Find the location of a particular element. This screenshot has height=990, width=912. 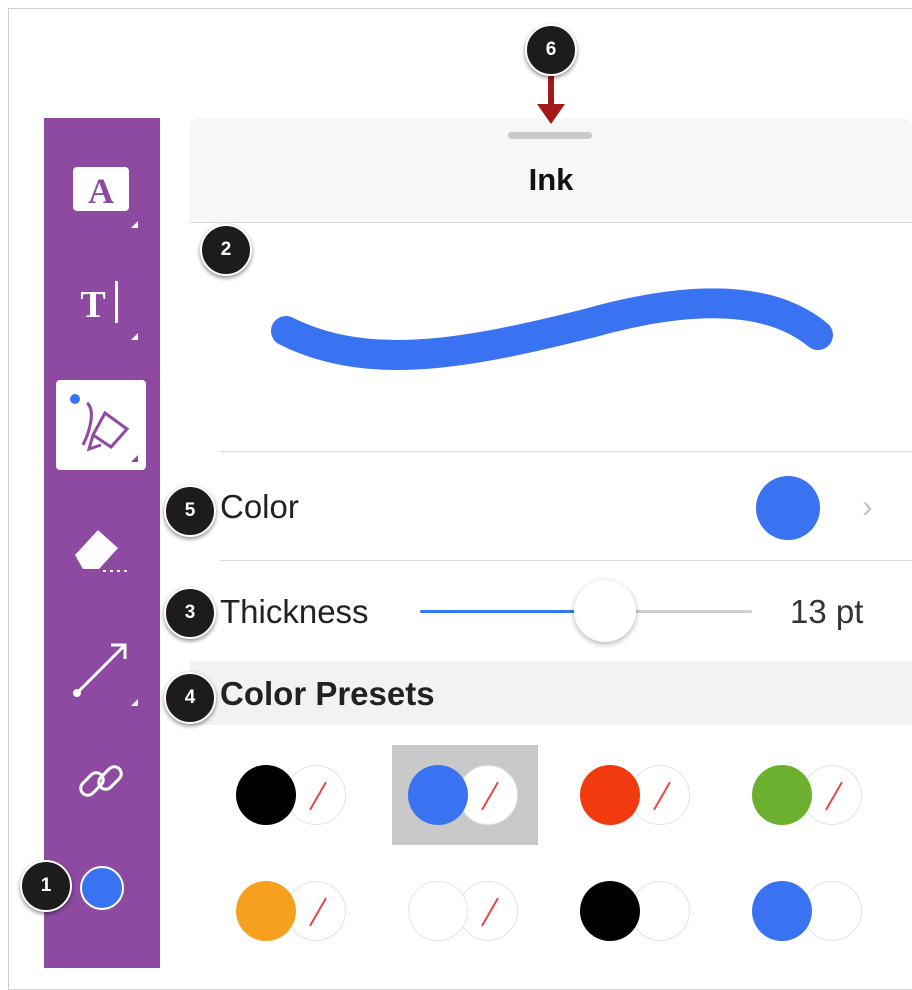

line-tool-button is located at coordinates (101, 669).